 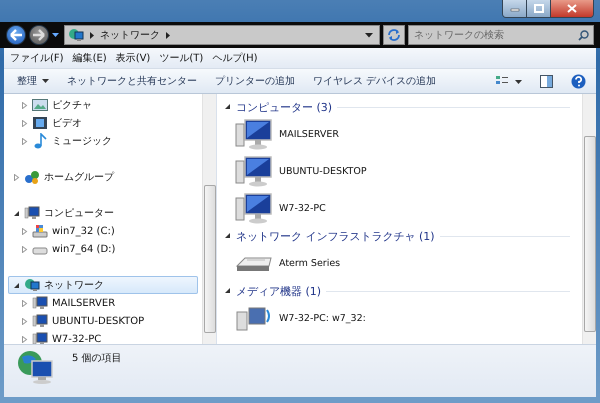 What do you see at coordinates (583, 35) in the screenshot?
I see `search-icon` at bounding box center [583, 35].